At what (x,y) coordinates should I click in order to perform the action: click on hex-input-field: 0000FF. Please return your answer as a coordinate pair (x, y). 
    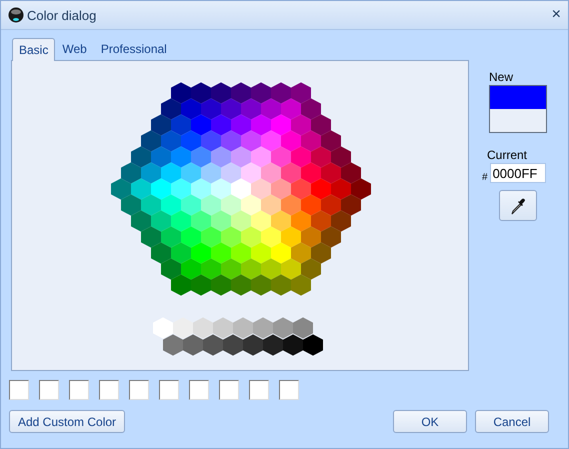
    Looking at the image, I should click on (518, 173).